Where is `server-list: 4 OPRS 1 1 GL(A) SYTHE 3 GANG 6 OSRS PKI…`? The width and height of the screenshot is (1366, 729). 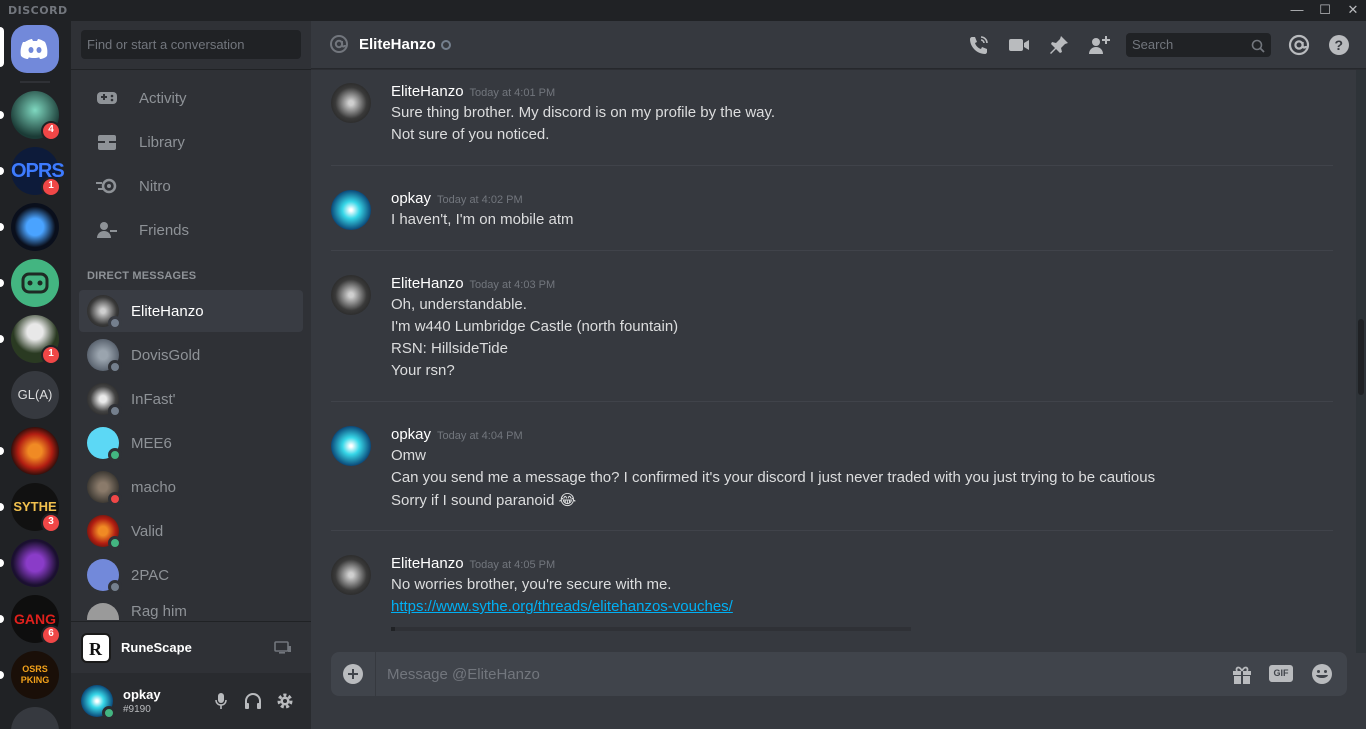 server-list: 4 OPRS 1 1 GL(A) SYTHE 3 GANG 6 OSRS PKI… is located at coordinates (35, 375).